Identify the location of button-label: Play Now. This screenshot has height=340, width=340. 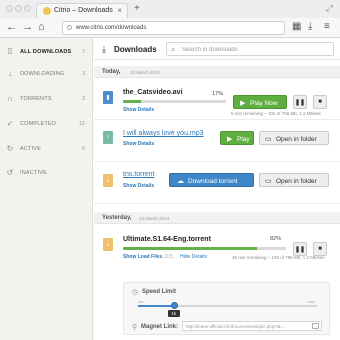
(264, 103).